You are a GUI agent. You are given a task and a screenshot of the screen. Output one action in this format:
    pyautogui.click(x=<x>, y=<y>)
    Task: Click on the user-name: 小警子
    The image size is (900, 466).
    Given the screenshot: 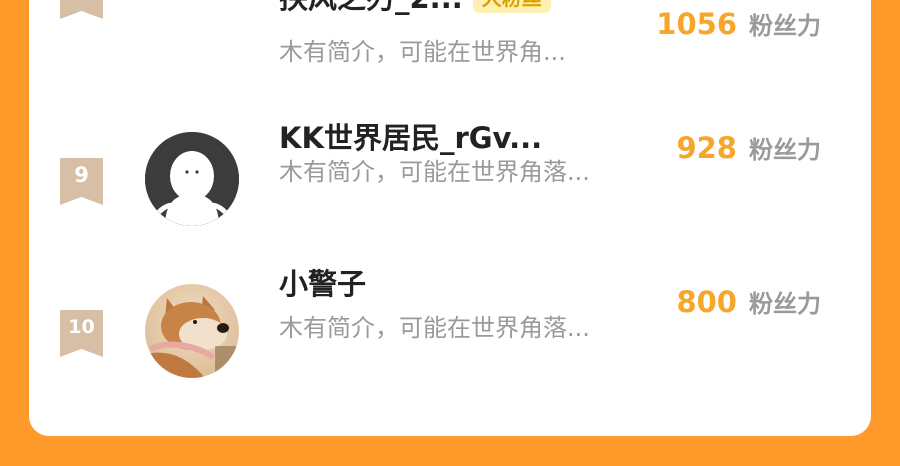 What is the action you would take?
    pyautogui.click(x=322, y=282)
    